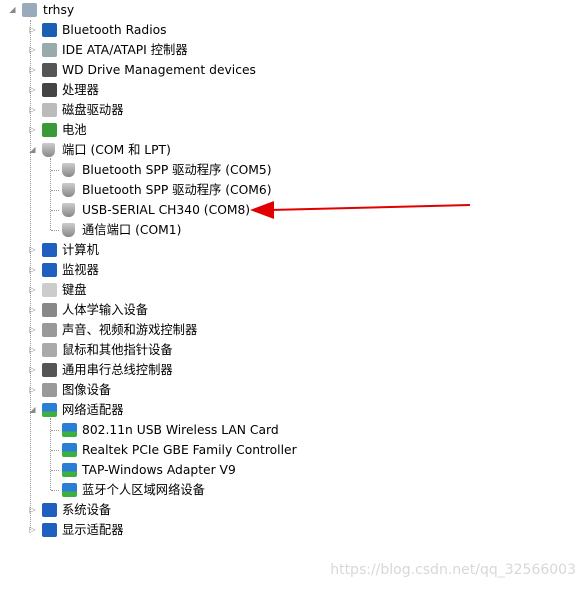  What do you see at coordinates (370, 207) in the screenshot?
I see `arrow-shaft` at bounding box center [370, 207].